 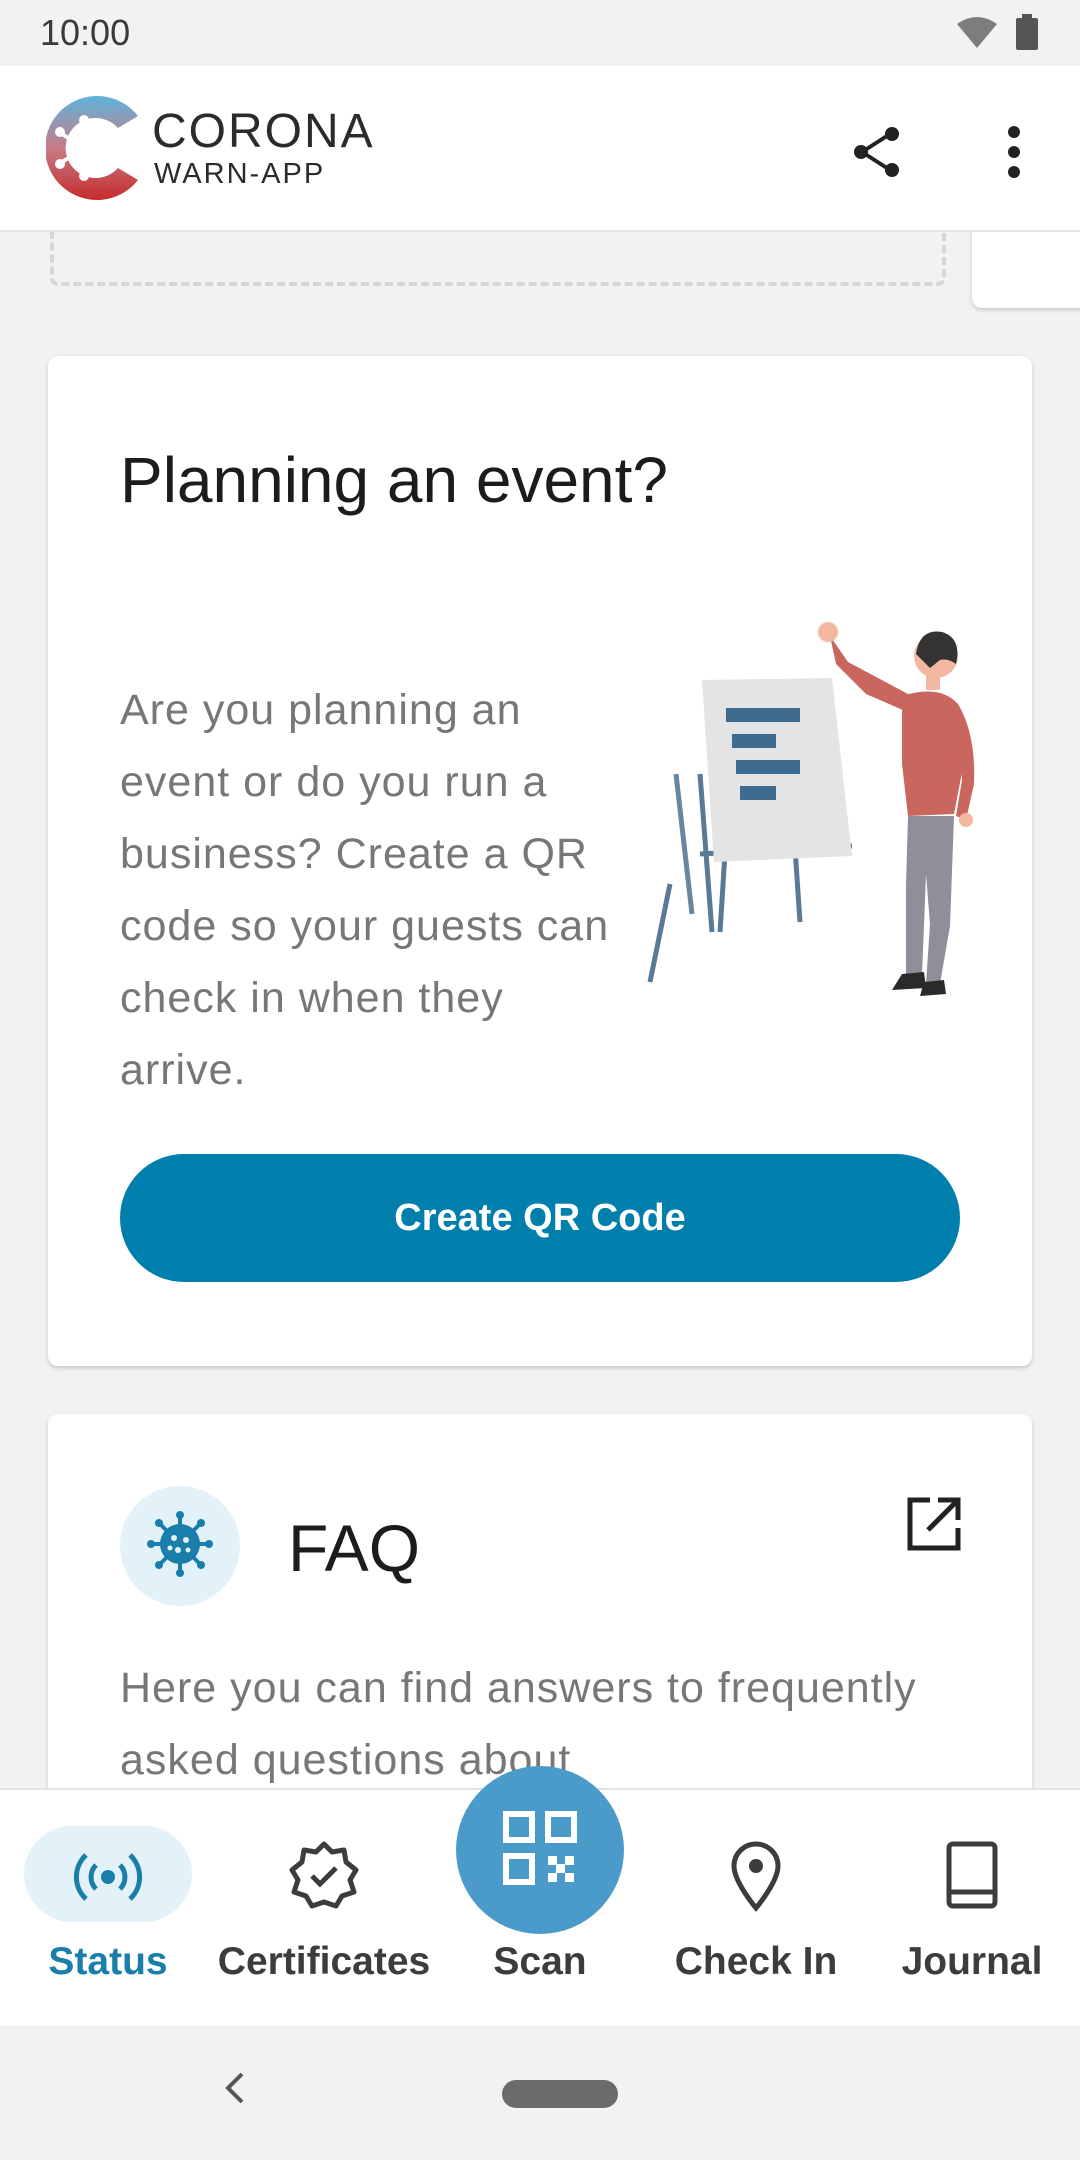 I want to click on nav-item-scan: Scan, so click(x=540, y=1897).